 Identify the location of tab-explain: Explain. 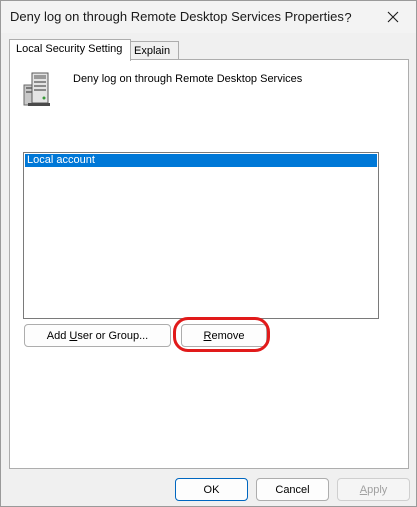
(153, 50).